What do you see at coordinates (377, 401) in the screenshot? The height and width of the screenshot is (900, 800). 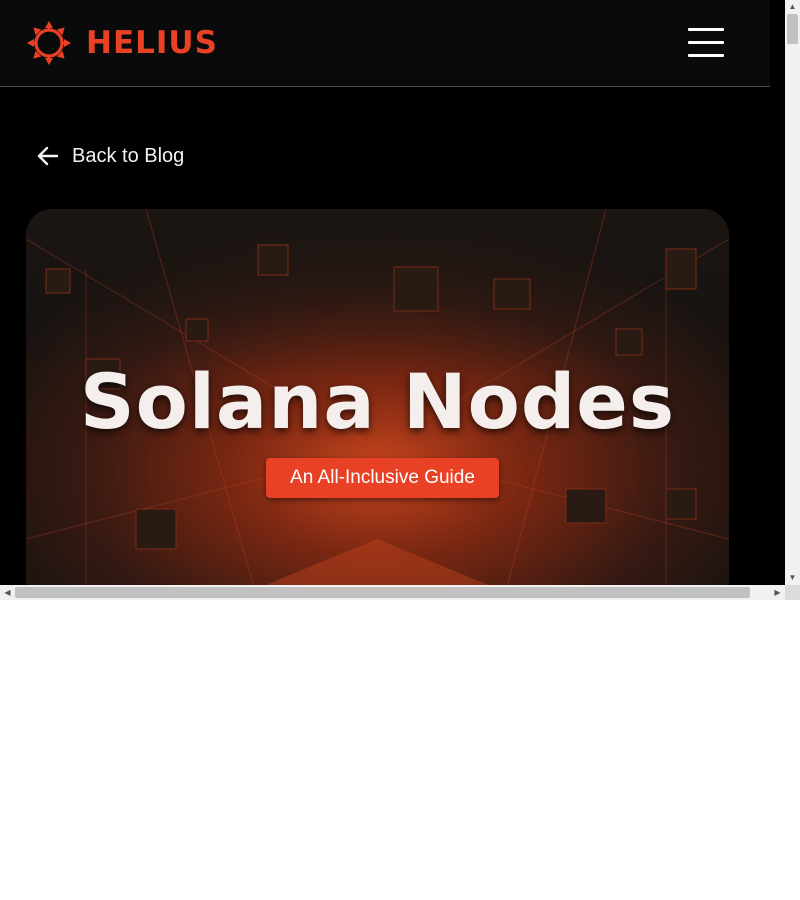 I see `hero-title: Solana Nodes` at bounding box center [377, 401].